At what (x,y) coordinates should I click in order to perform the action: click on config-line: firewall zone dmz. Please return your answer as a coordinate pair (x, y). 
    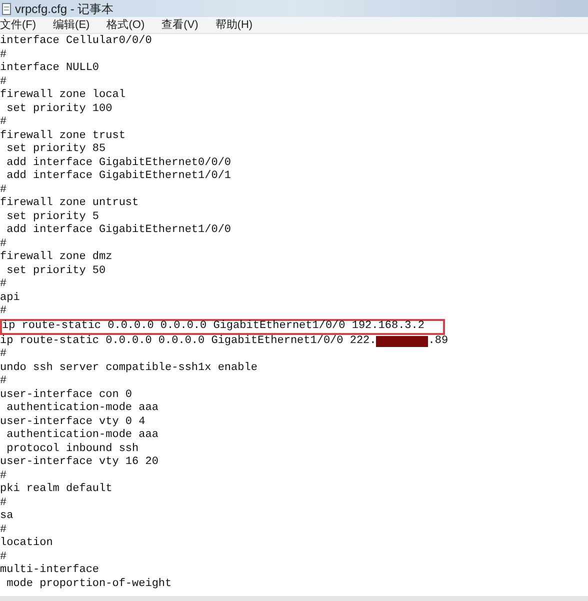
    Looking at the image, I should click on (56, 257).